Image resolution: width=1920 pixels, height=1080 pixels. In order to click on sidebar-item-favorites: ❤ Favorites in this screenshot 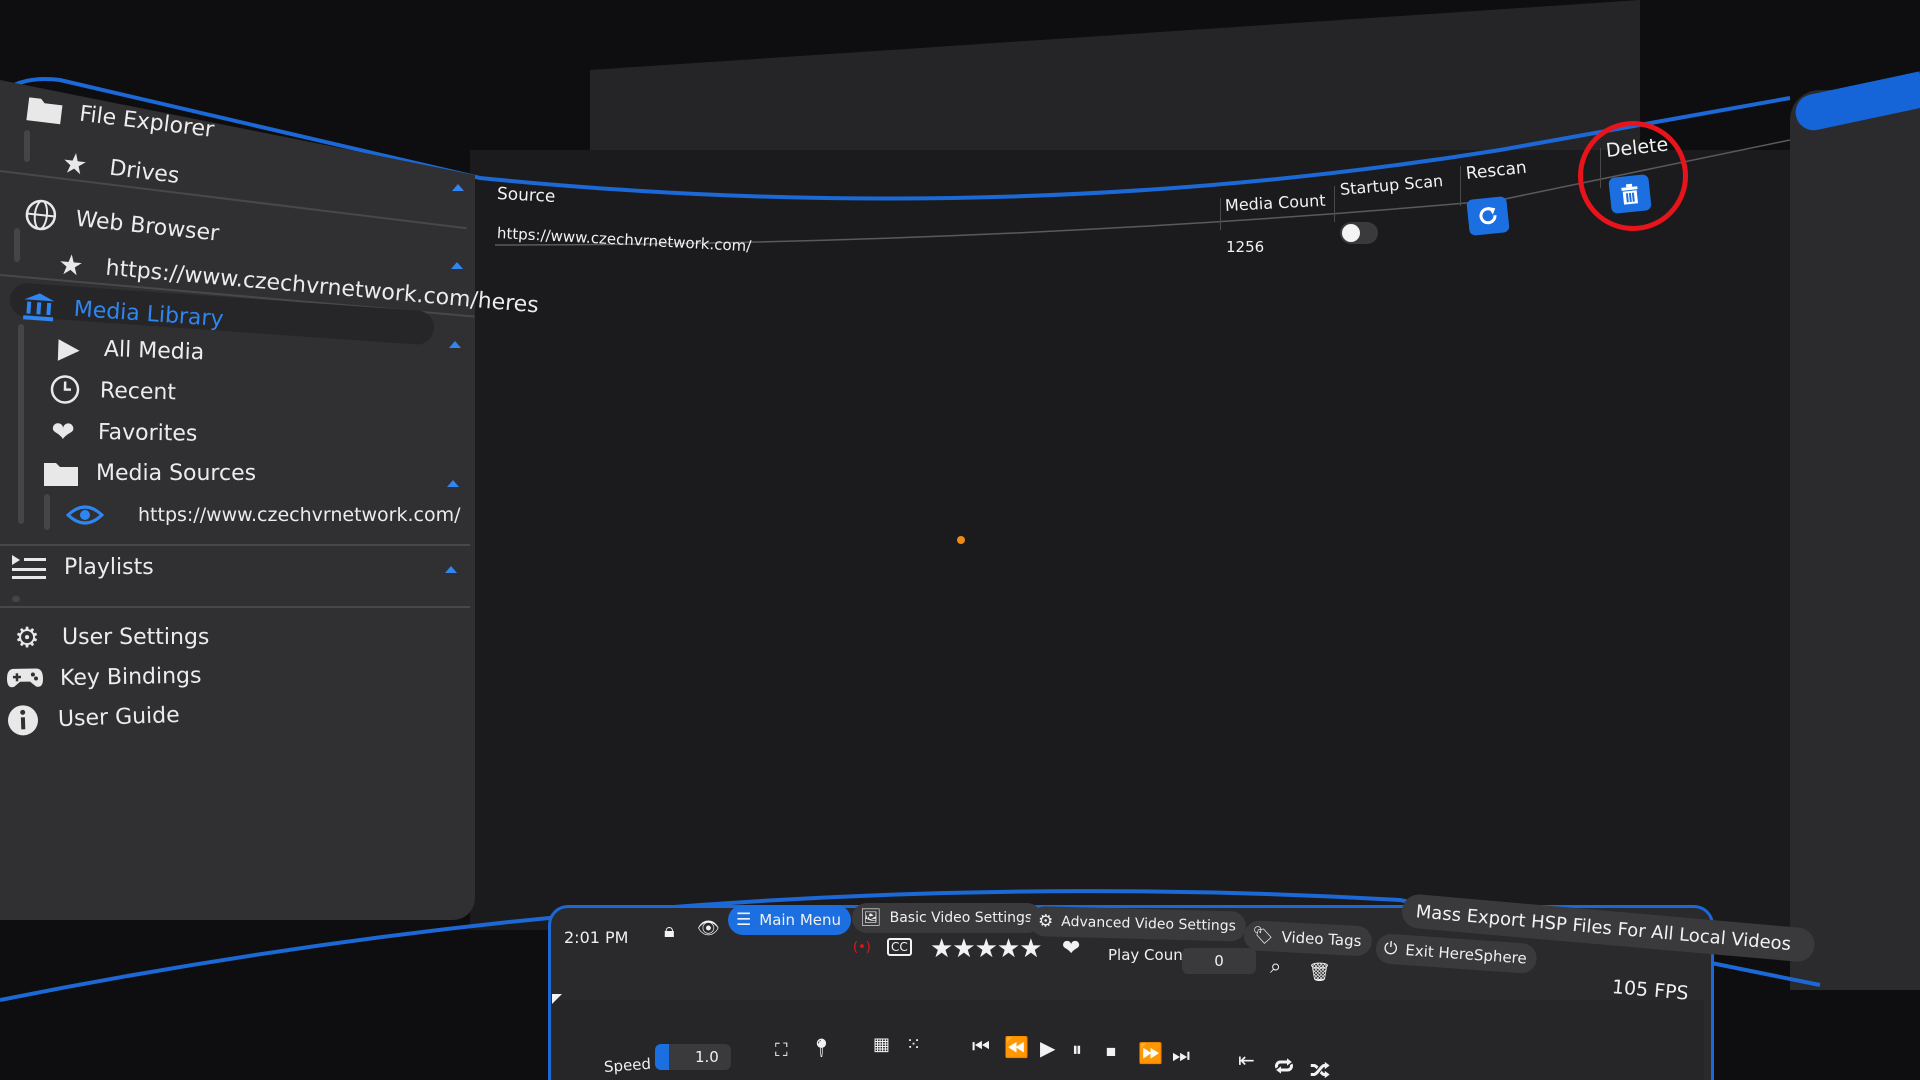, I will do `click(121, 431)`.